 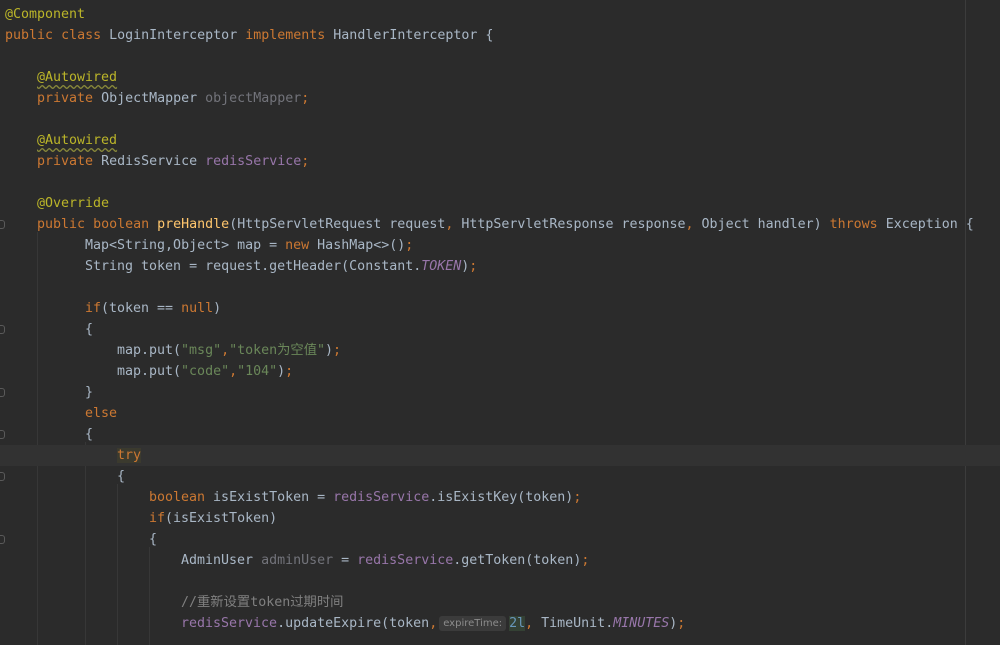 What do you see at coordinates (89, 392) in the screenshot?
I see `brace: }` at bounding box center [89, 392].